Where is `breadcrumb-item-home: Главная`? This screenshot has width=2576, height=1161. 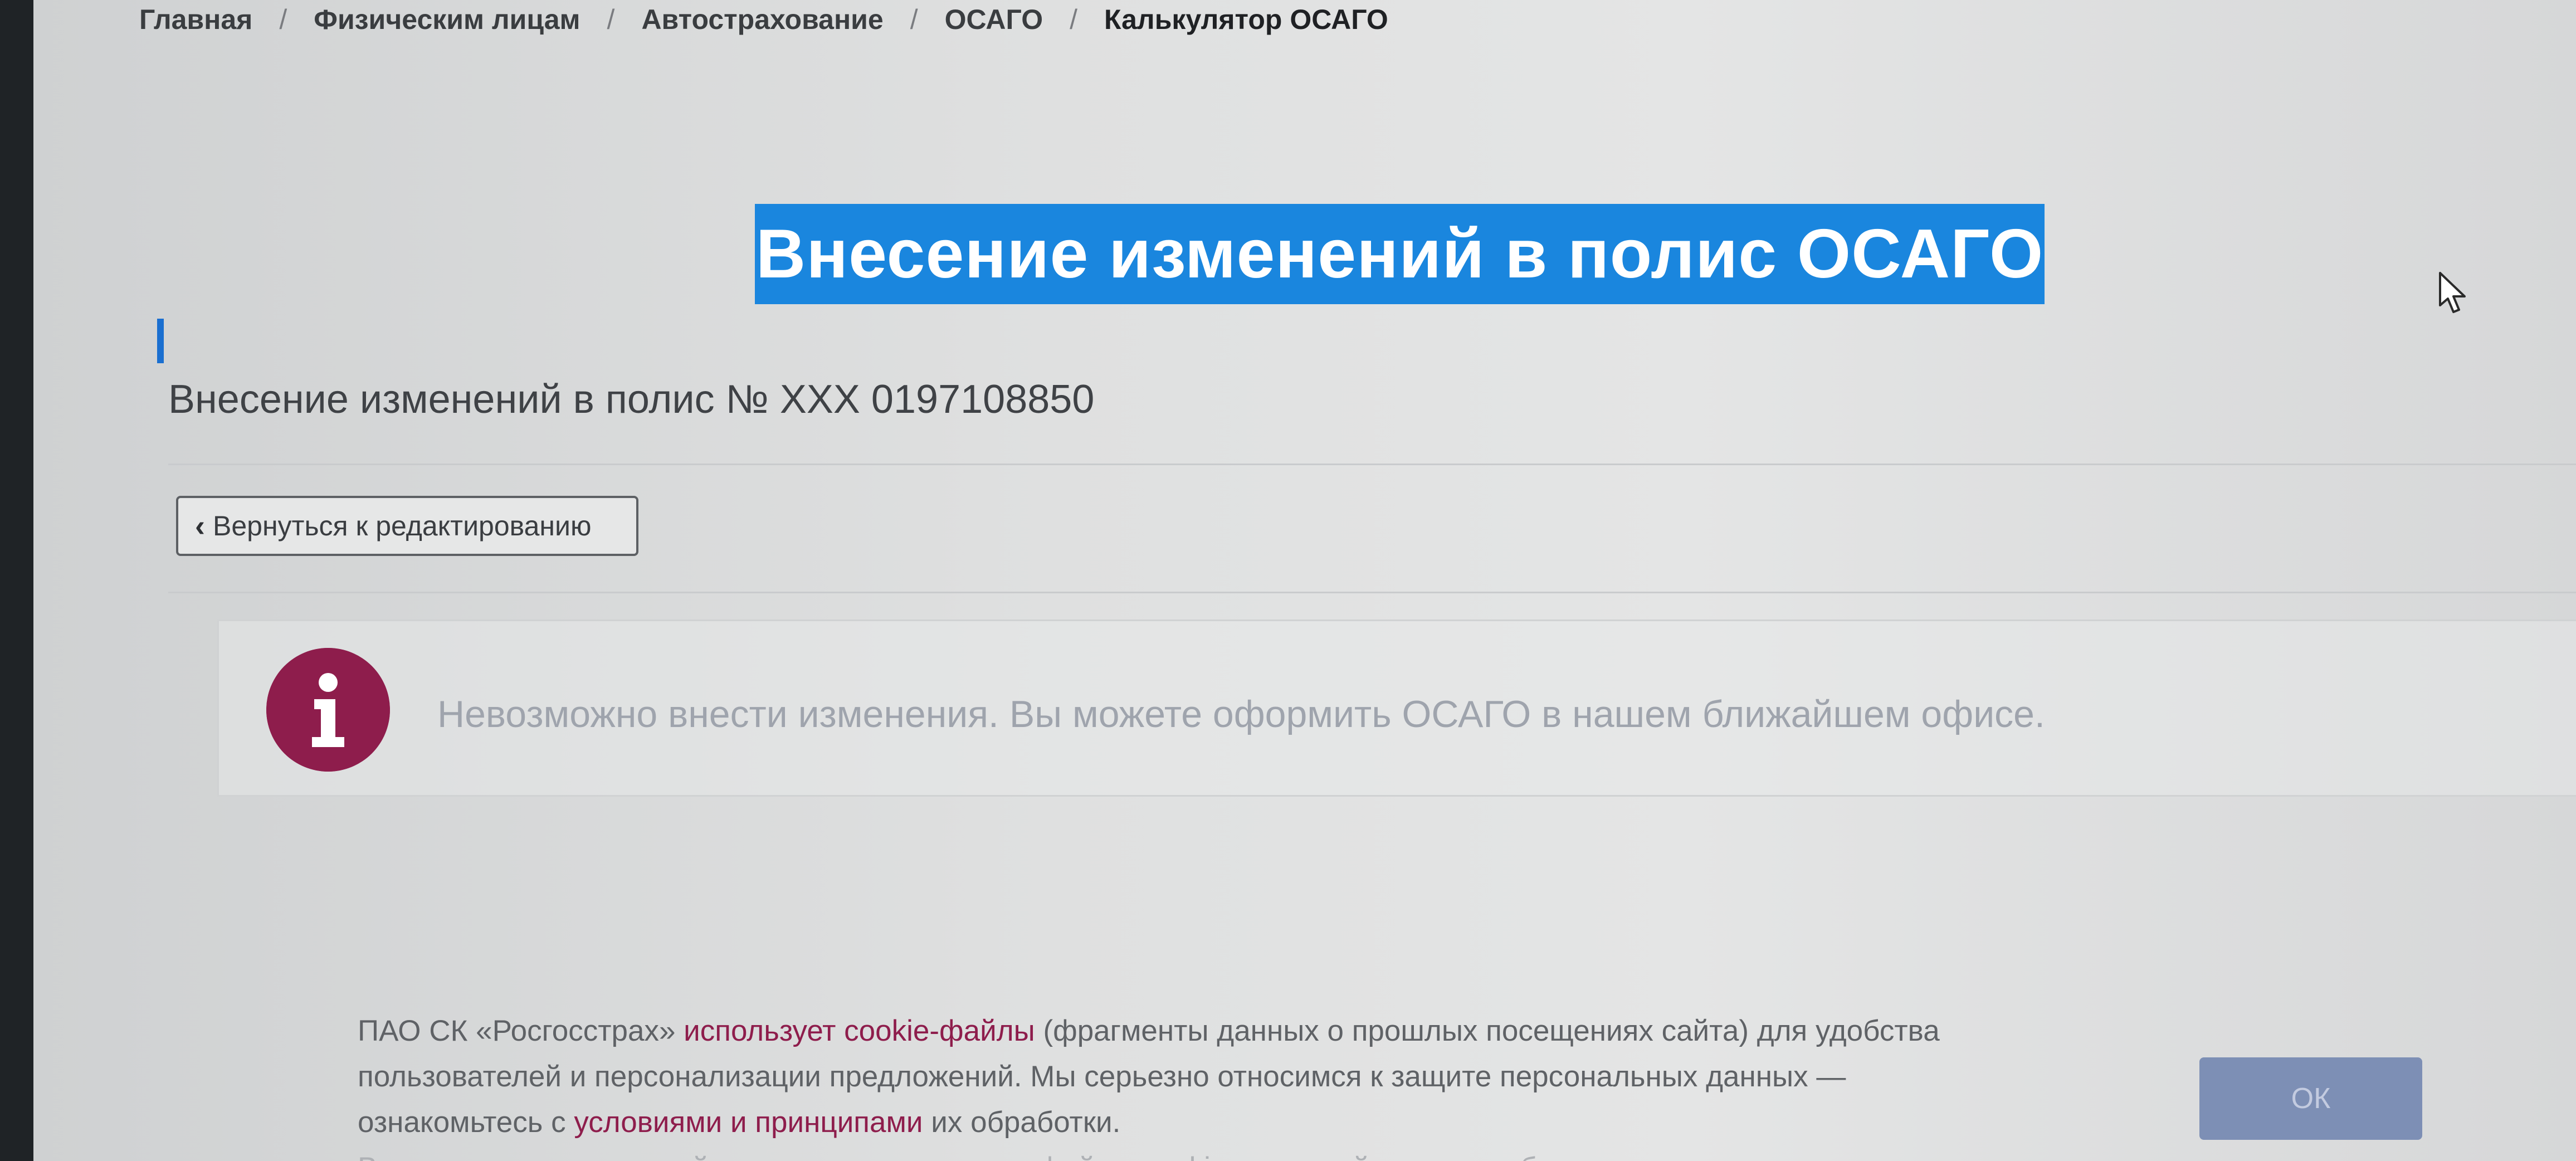
breadcrumb-item-home: Главная is located at coordinates (195, 19).